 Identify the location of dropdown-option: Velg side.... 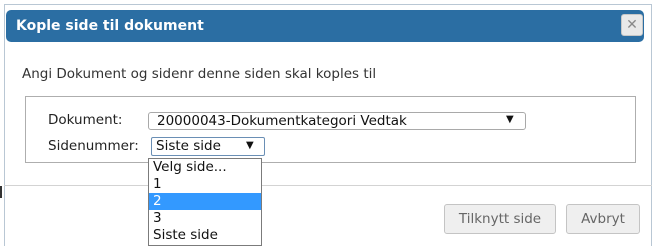
(205, 167).